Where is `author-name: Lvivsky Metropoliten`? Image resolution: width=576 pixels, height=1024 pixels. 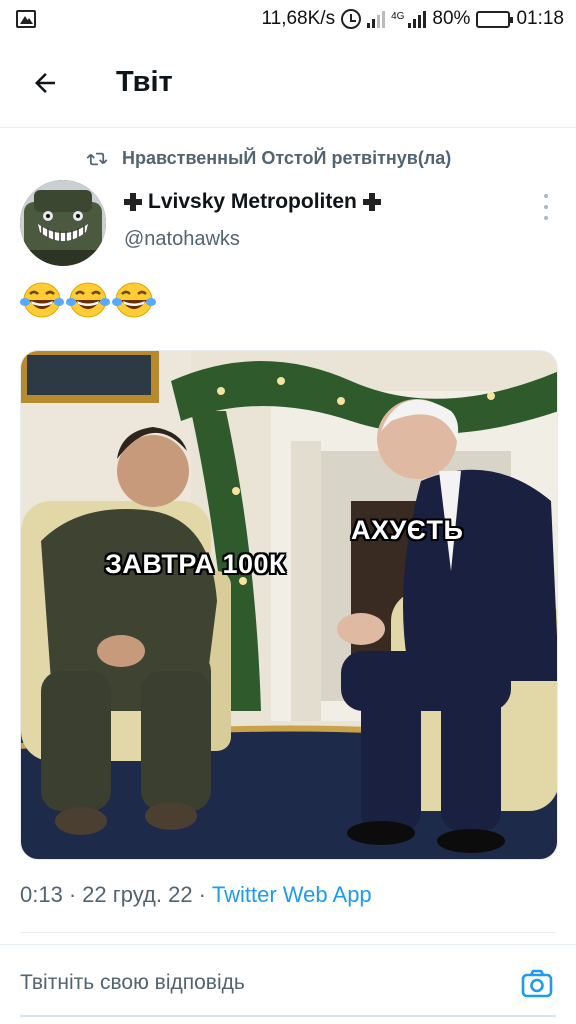
author-name: Lvivsky Metropoliten is located at coordinates (252, 201).